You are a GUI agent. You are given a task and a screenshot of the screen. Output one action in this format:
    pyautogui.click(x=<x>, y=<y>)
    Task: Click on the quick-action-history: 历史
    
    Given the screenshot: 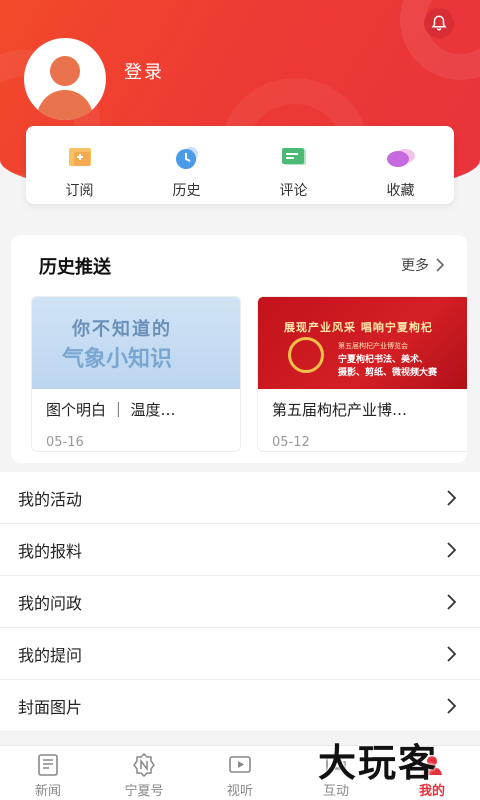 What is the action you would take?
    pyautogui.click(x=186, y=165)
    